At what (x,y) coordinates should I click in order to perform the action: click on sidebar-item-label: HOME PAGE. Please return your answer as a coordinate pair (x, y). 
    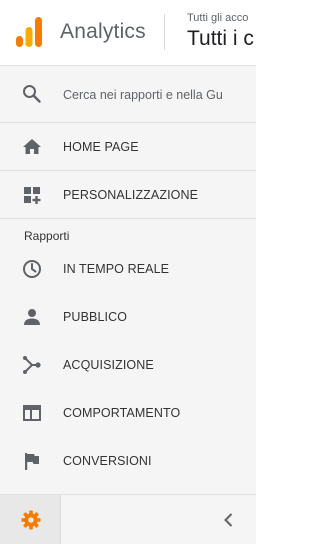
    Looking at the image, I should click on (101, 147).